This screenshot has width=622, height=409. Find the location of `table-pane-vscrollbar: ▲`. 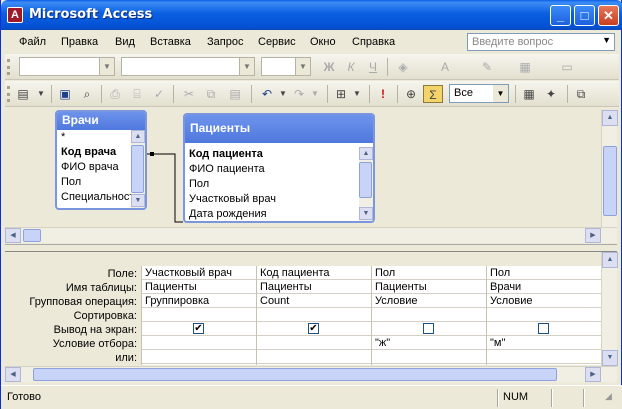

table-pane-vscrollbar: ▲ is located at coordinates (609, 168).